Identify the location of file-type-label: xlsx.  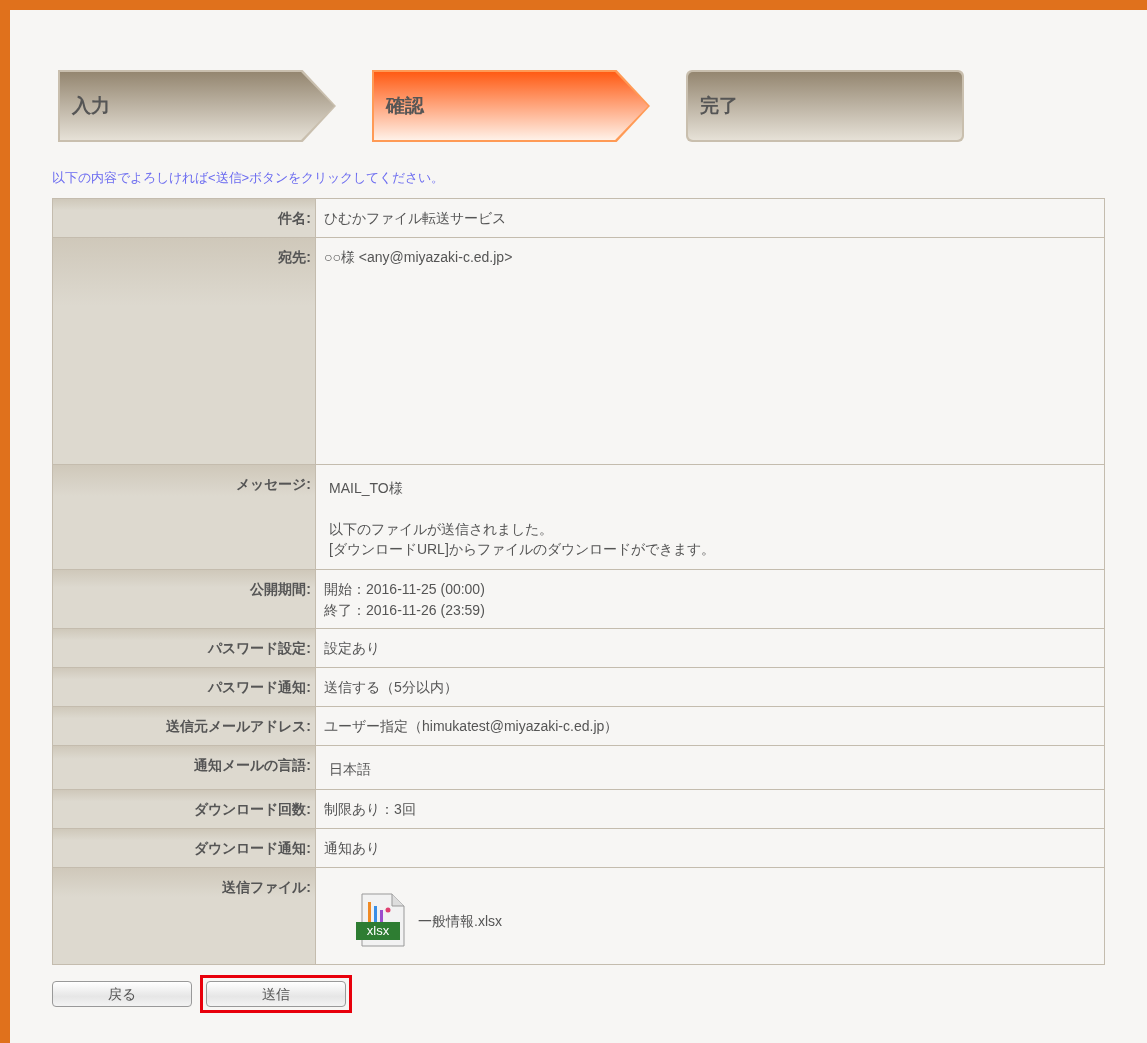
(378, 931).